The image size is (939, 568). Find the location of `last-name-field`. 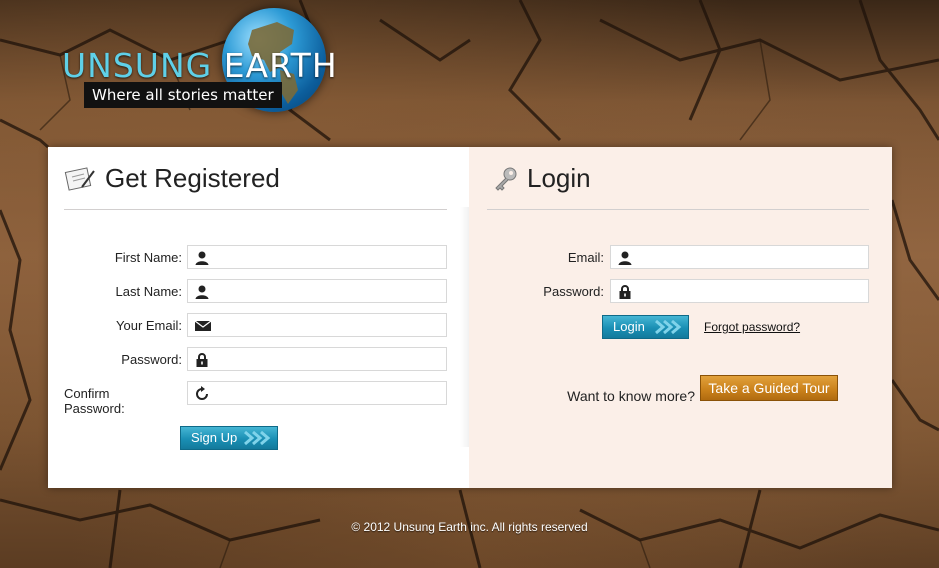

last-name-field is located at coordinates (317, 291).